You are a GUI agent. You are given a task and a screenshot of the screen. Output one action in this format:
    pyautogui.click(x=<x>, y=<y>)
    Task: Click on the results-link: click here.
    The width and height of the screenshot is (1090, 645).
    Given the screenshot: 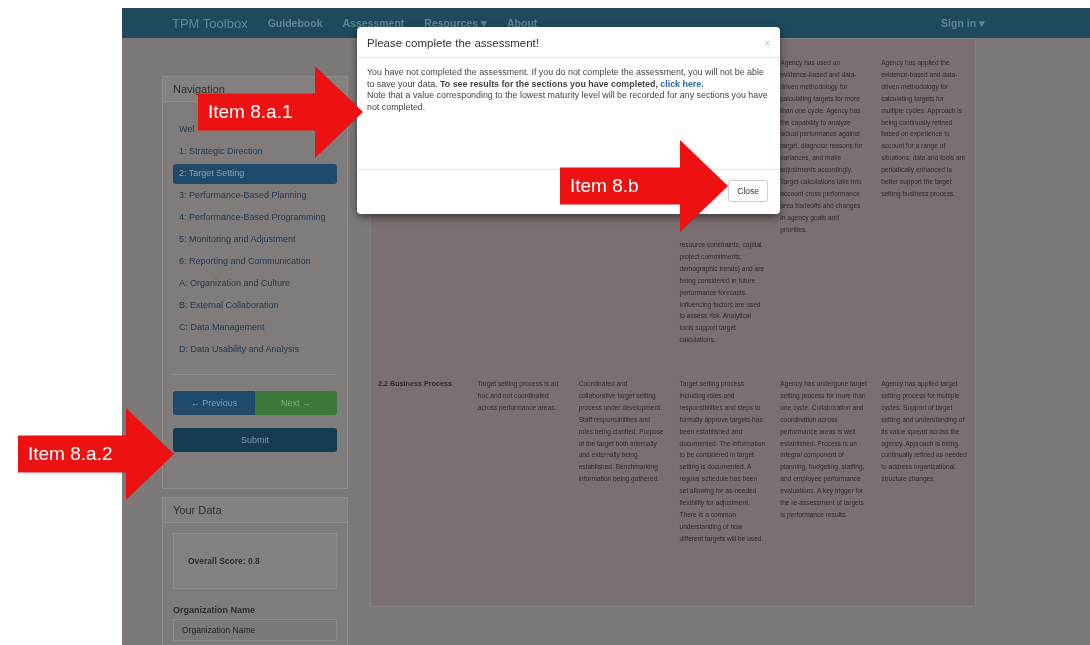 What is the action you would take?
    pyautogui.click(x=682, y=83)
    